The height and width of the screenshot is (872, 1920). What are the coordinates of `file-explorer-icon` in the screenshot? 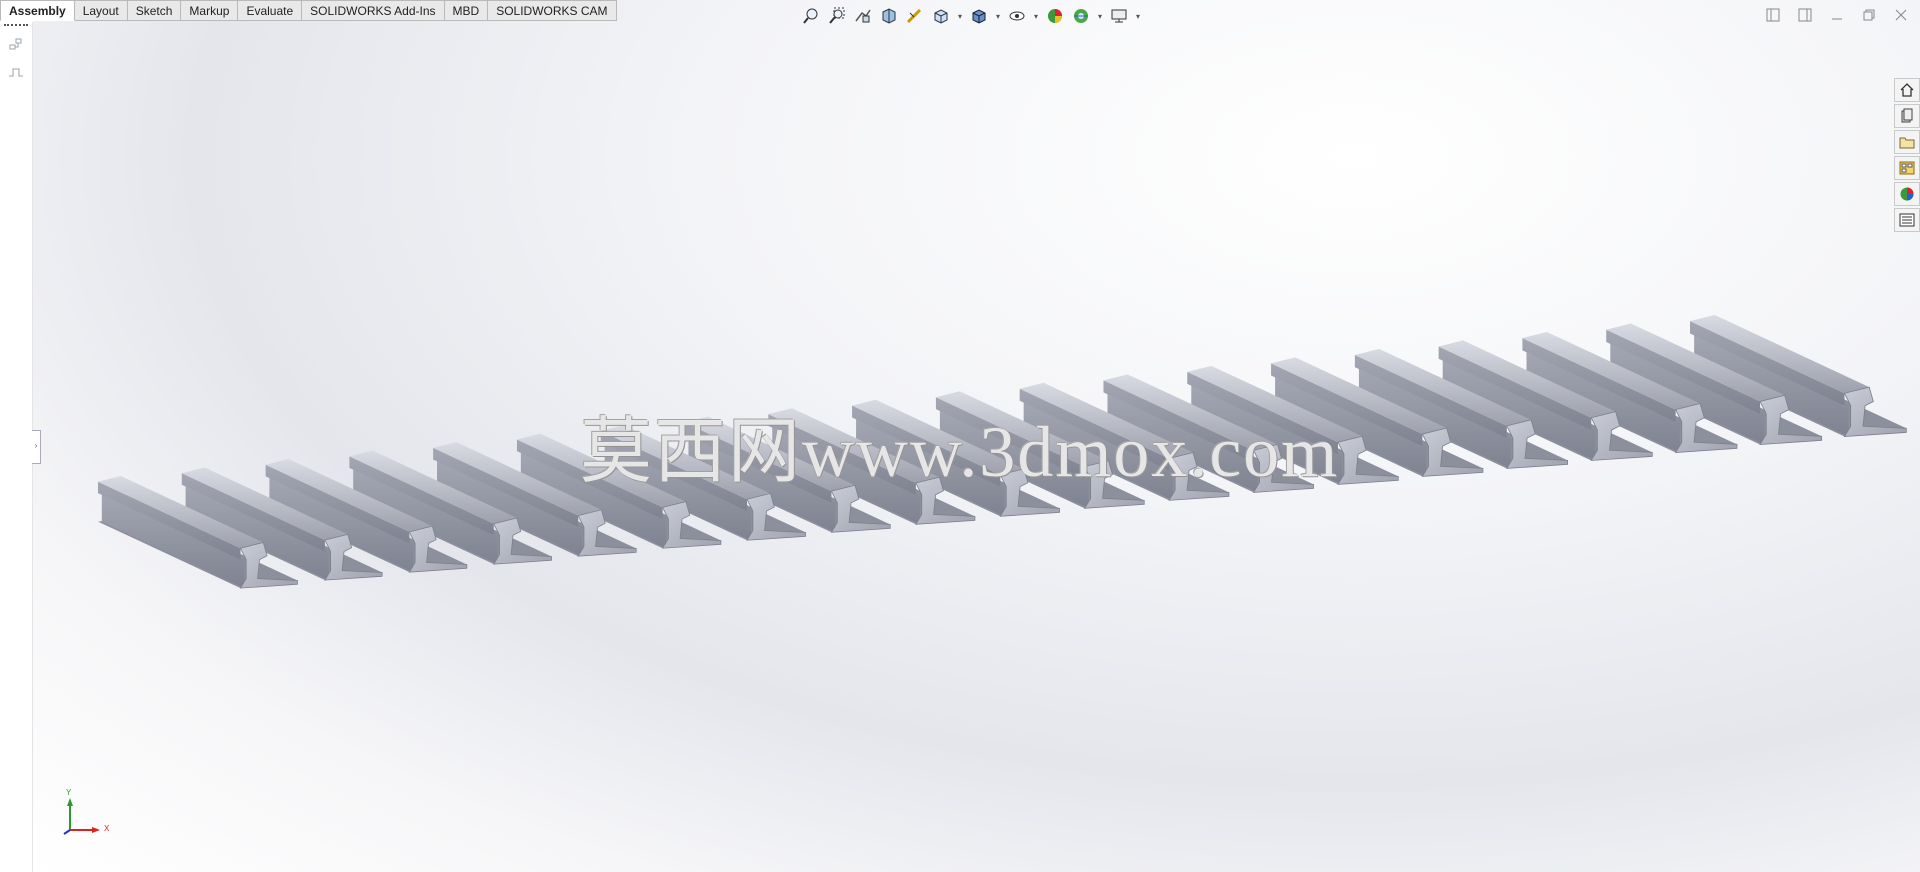 It's located at (1907, 142).